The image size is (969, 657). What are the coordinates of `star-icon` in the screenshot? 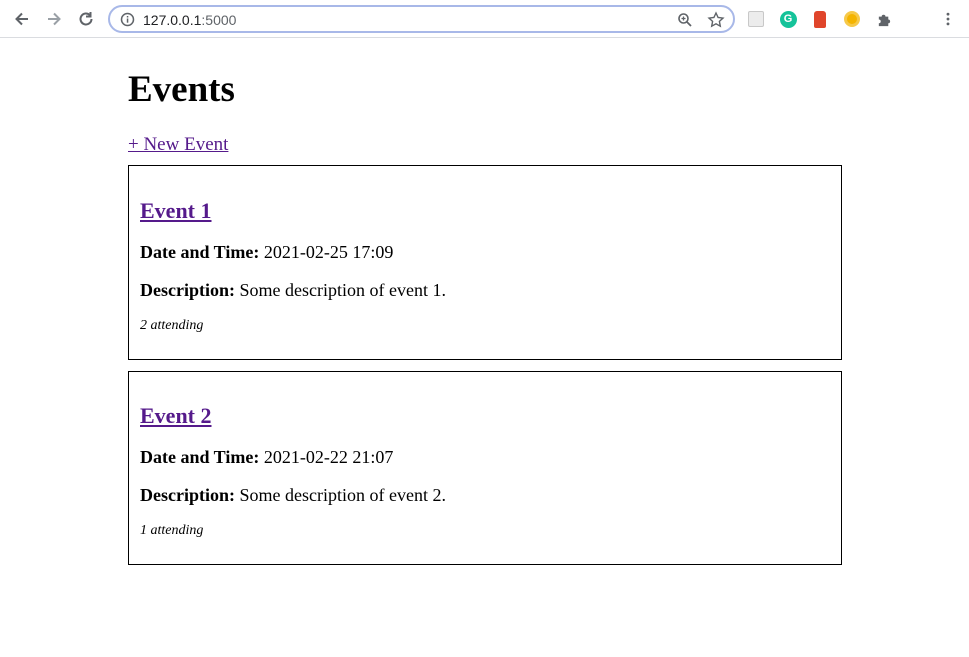 It's located at (716, 20).